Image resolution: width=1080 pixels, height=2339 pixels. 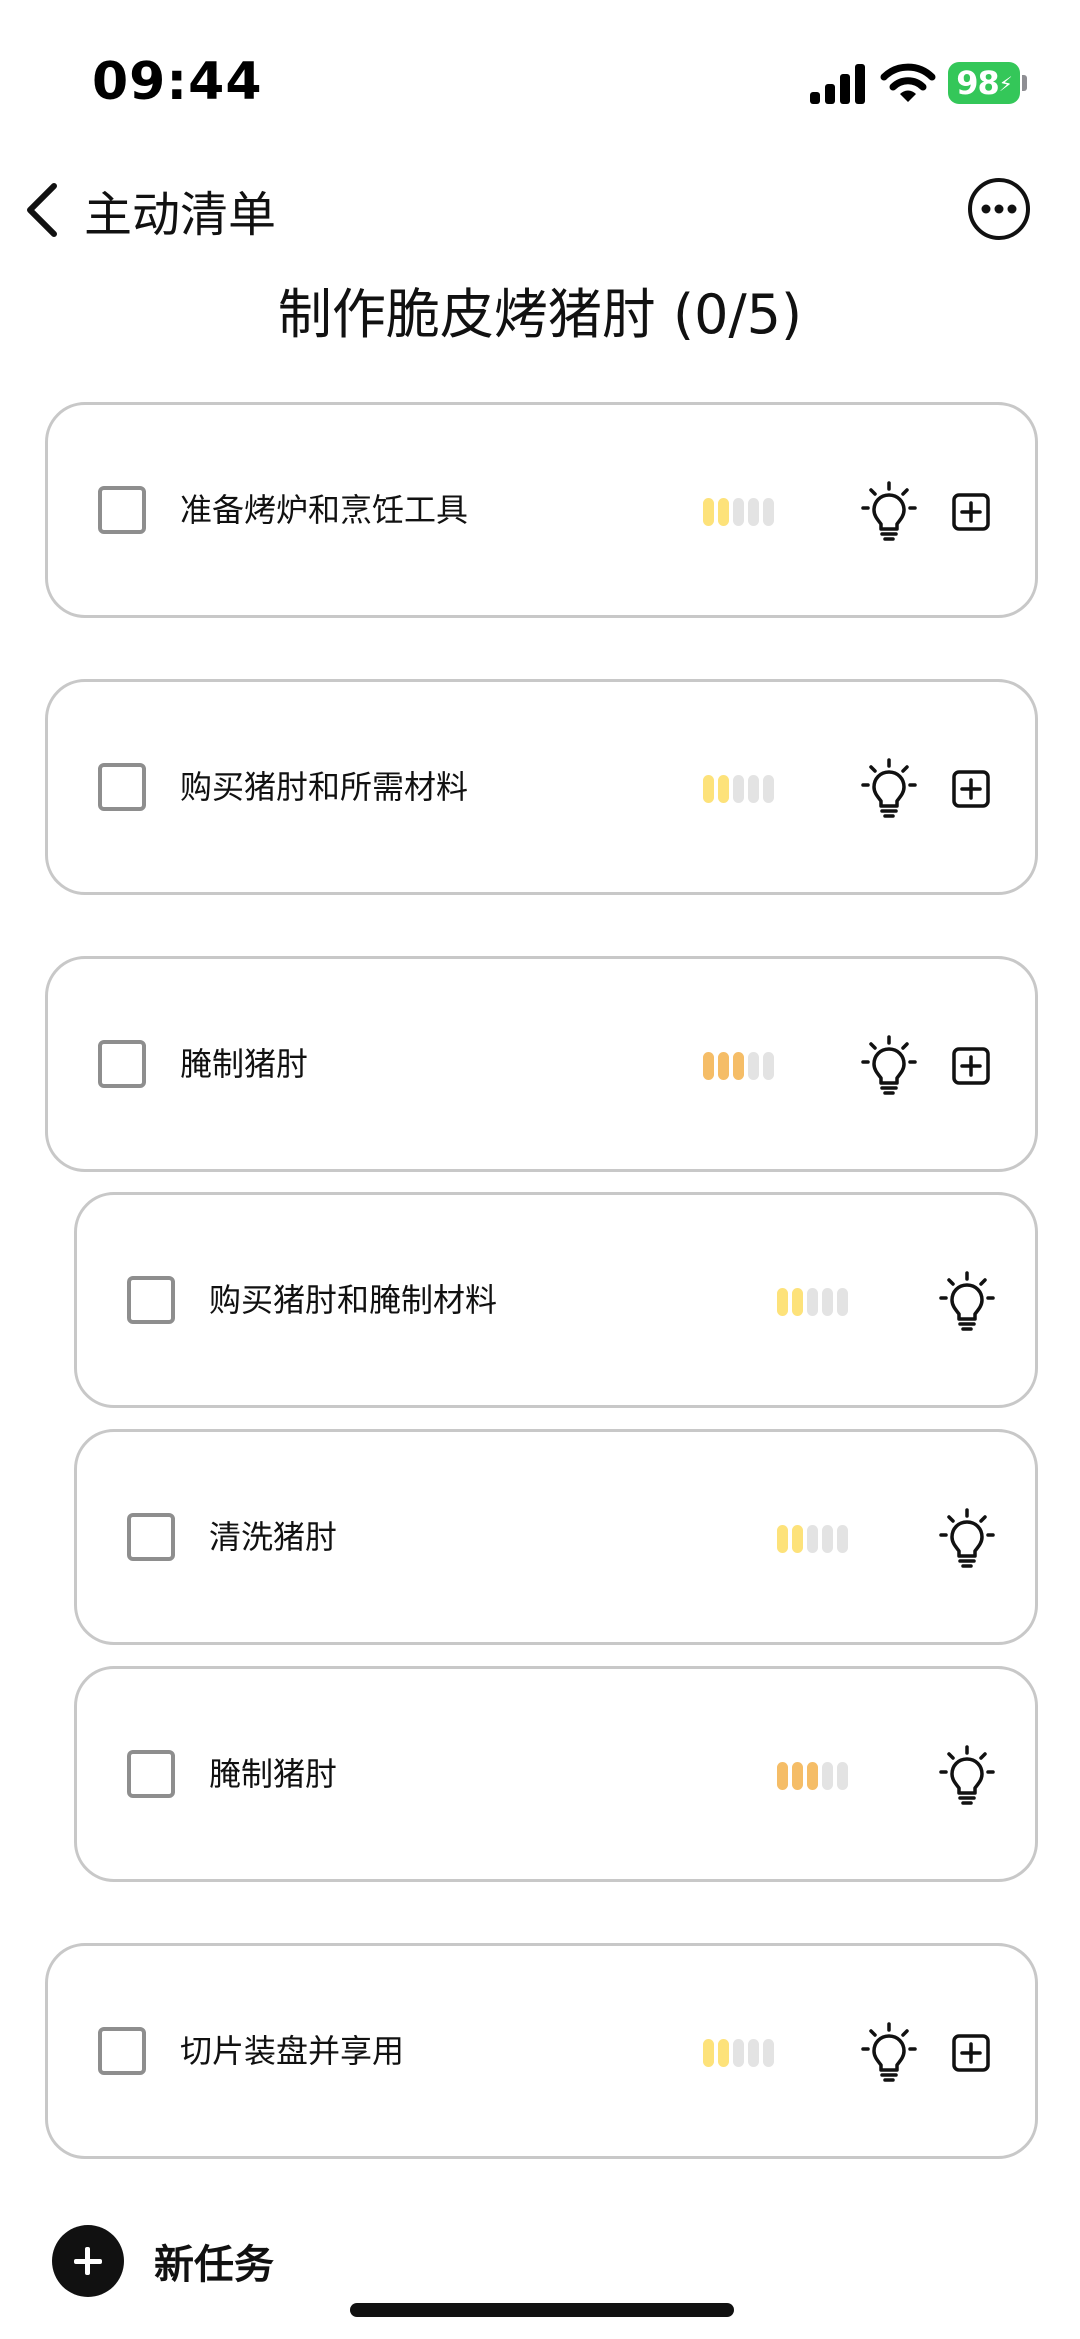 I want to click on charging-bolt-icon: ⚡, so click(x=1005, y=84).